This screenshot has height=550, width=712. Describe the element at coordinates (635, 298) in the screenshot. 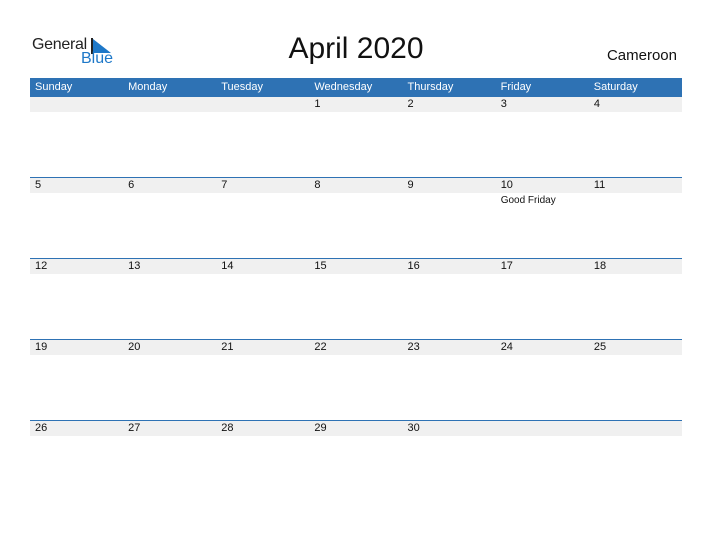

I see `day-cell: 18` at that location.